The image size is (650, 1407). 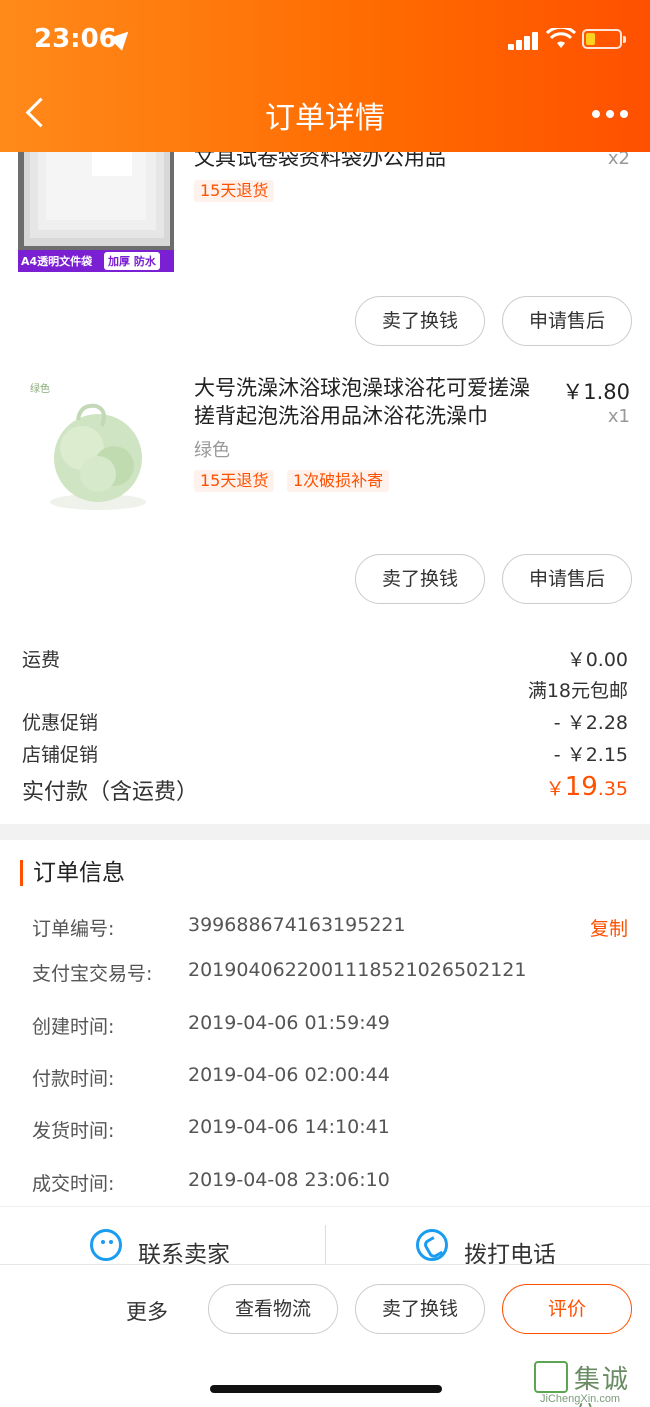 What do you see at coordinates (73, 1079) in the screenshot?
I see `info-label: 付款时间:` at bounding box center [73, 1079].